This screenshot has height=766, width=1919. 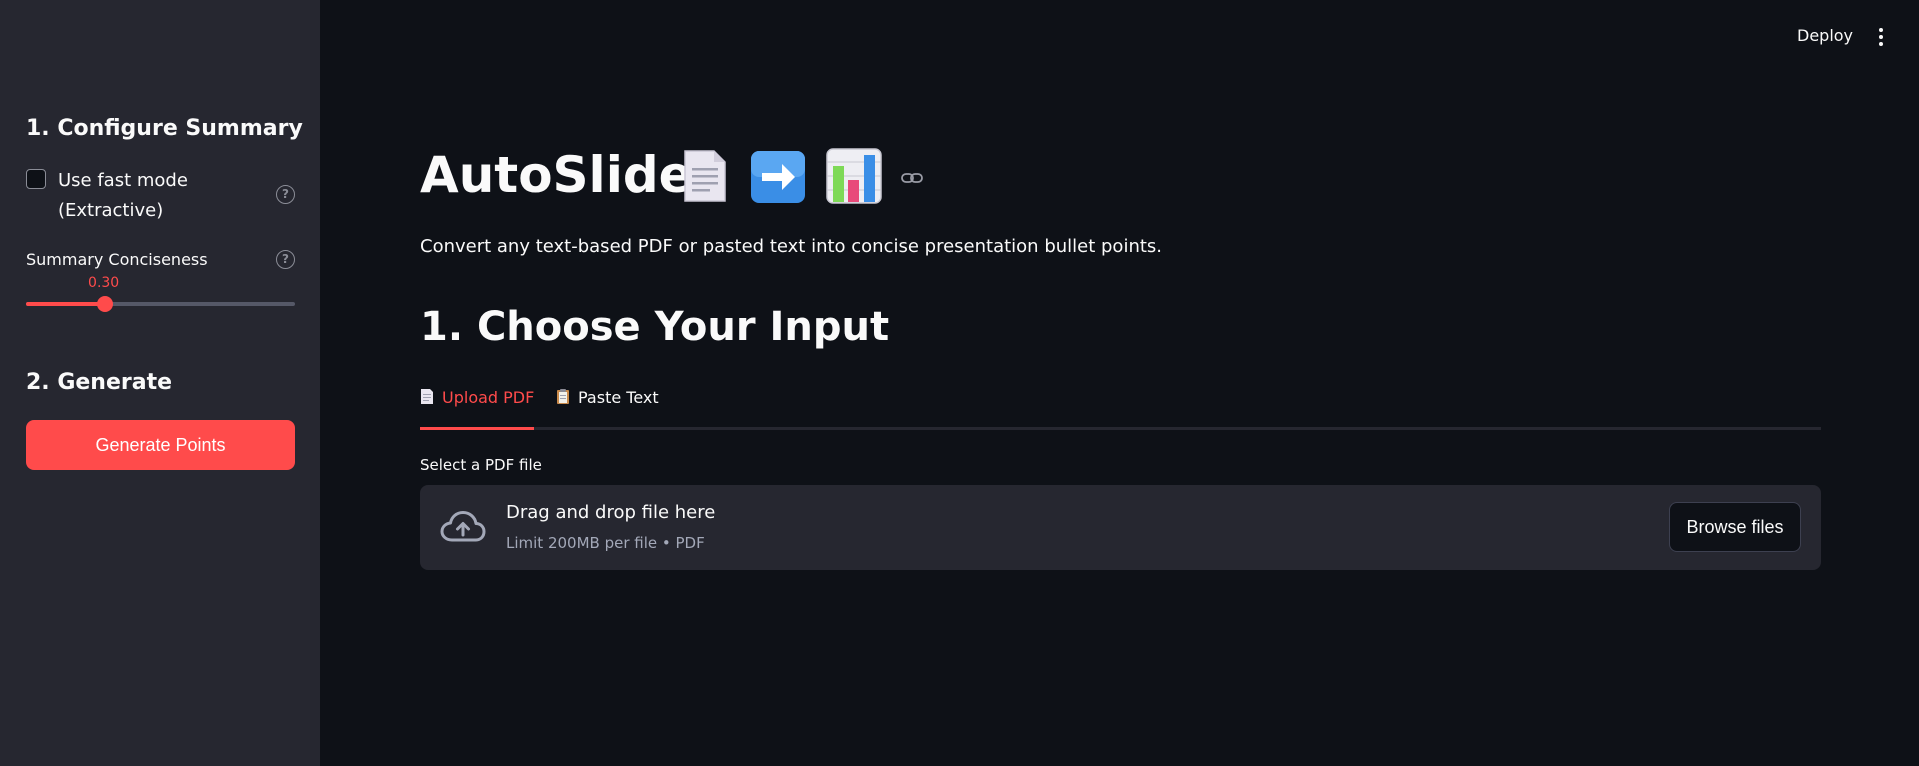 What do you see at coordinates (160, 304) in the screenshot?
I see `conciseness-slider-track` at bounding box center [160, 304].